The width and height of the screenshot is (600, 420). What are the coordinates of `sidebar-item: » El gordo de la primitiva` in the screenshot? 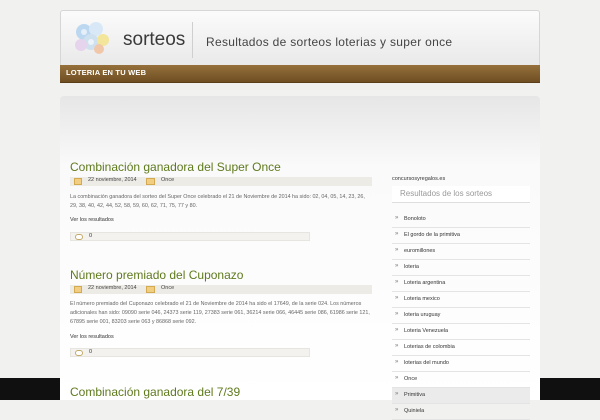 It's located at (461, 236).